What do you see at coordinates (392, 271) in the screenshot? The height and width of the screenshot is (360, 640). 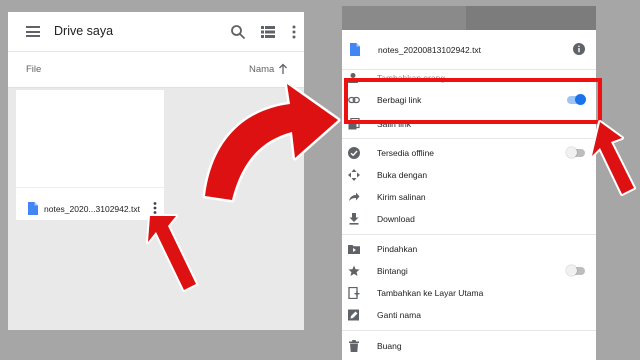 I see `menu-label: Bintangi` at bounding box center [392, 271].